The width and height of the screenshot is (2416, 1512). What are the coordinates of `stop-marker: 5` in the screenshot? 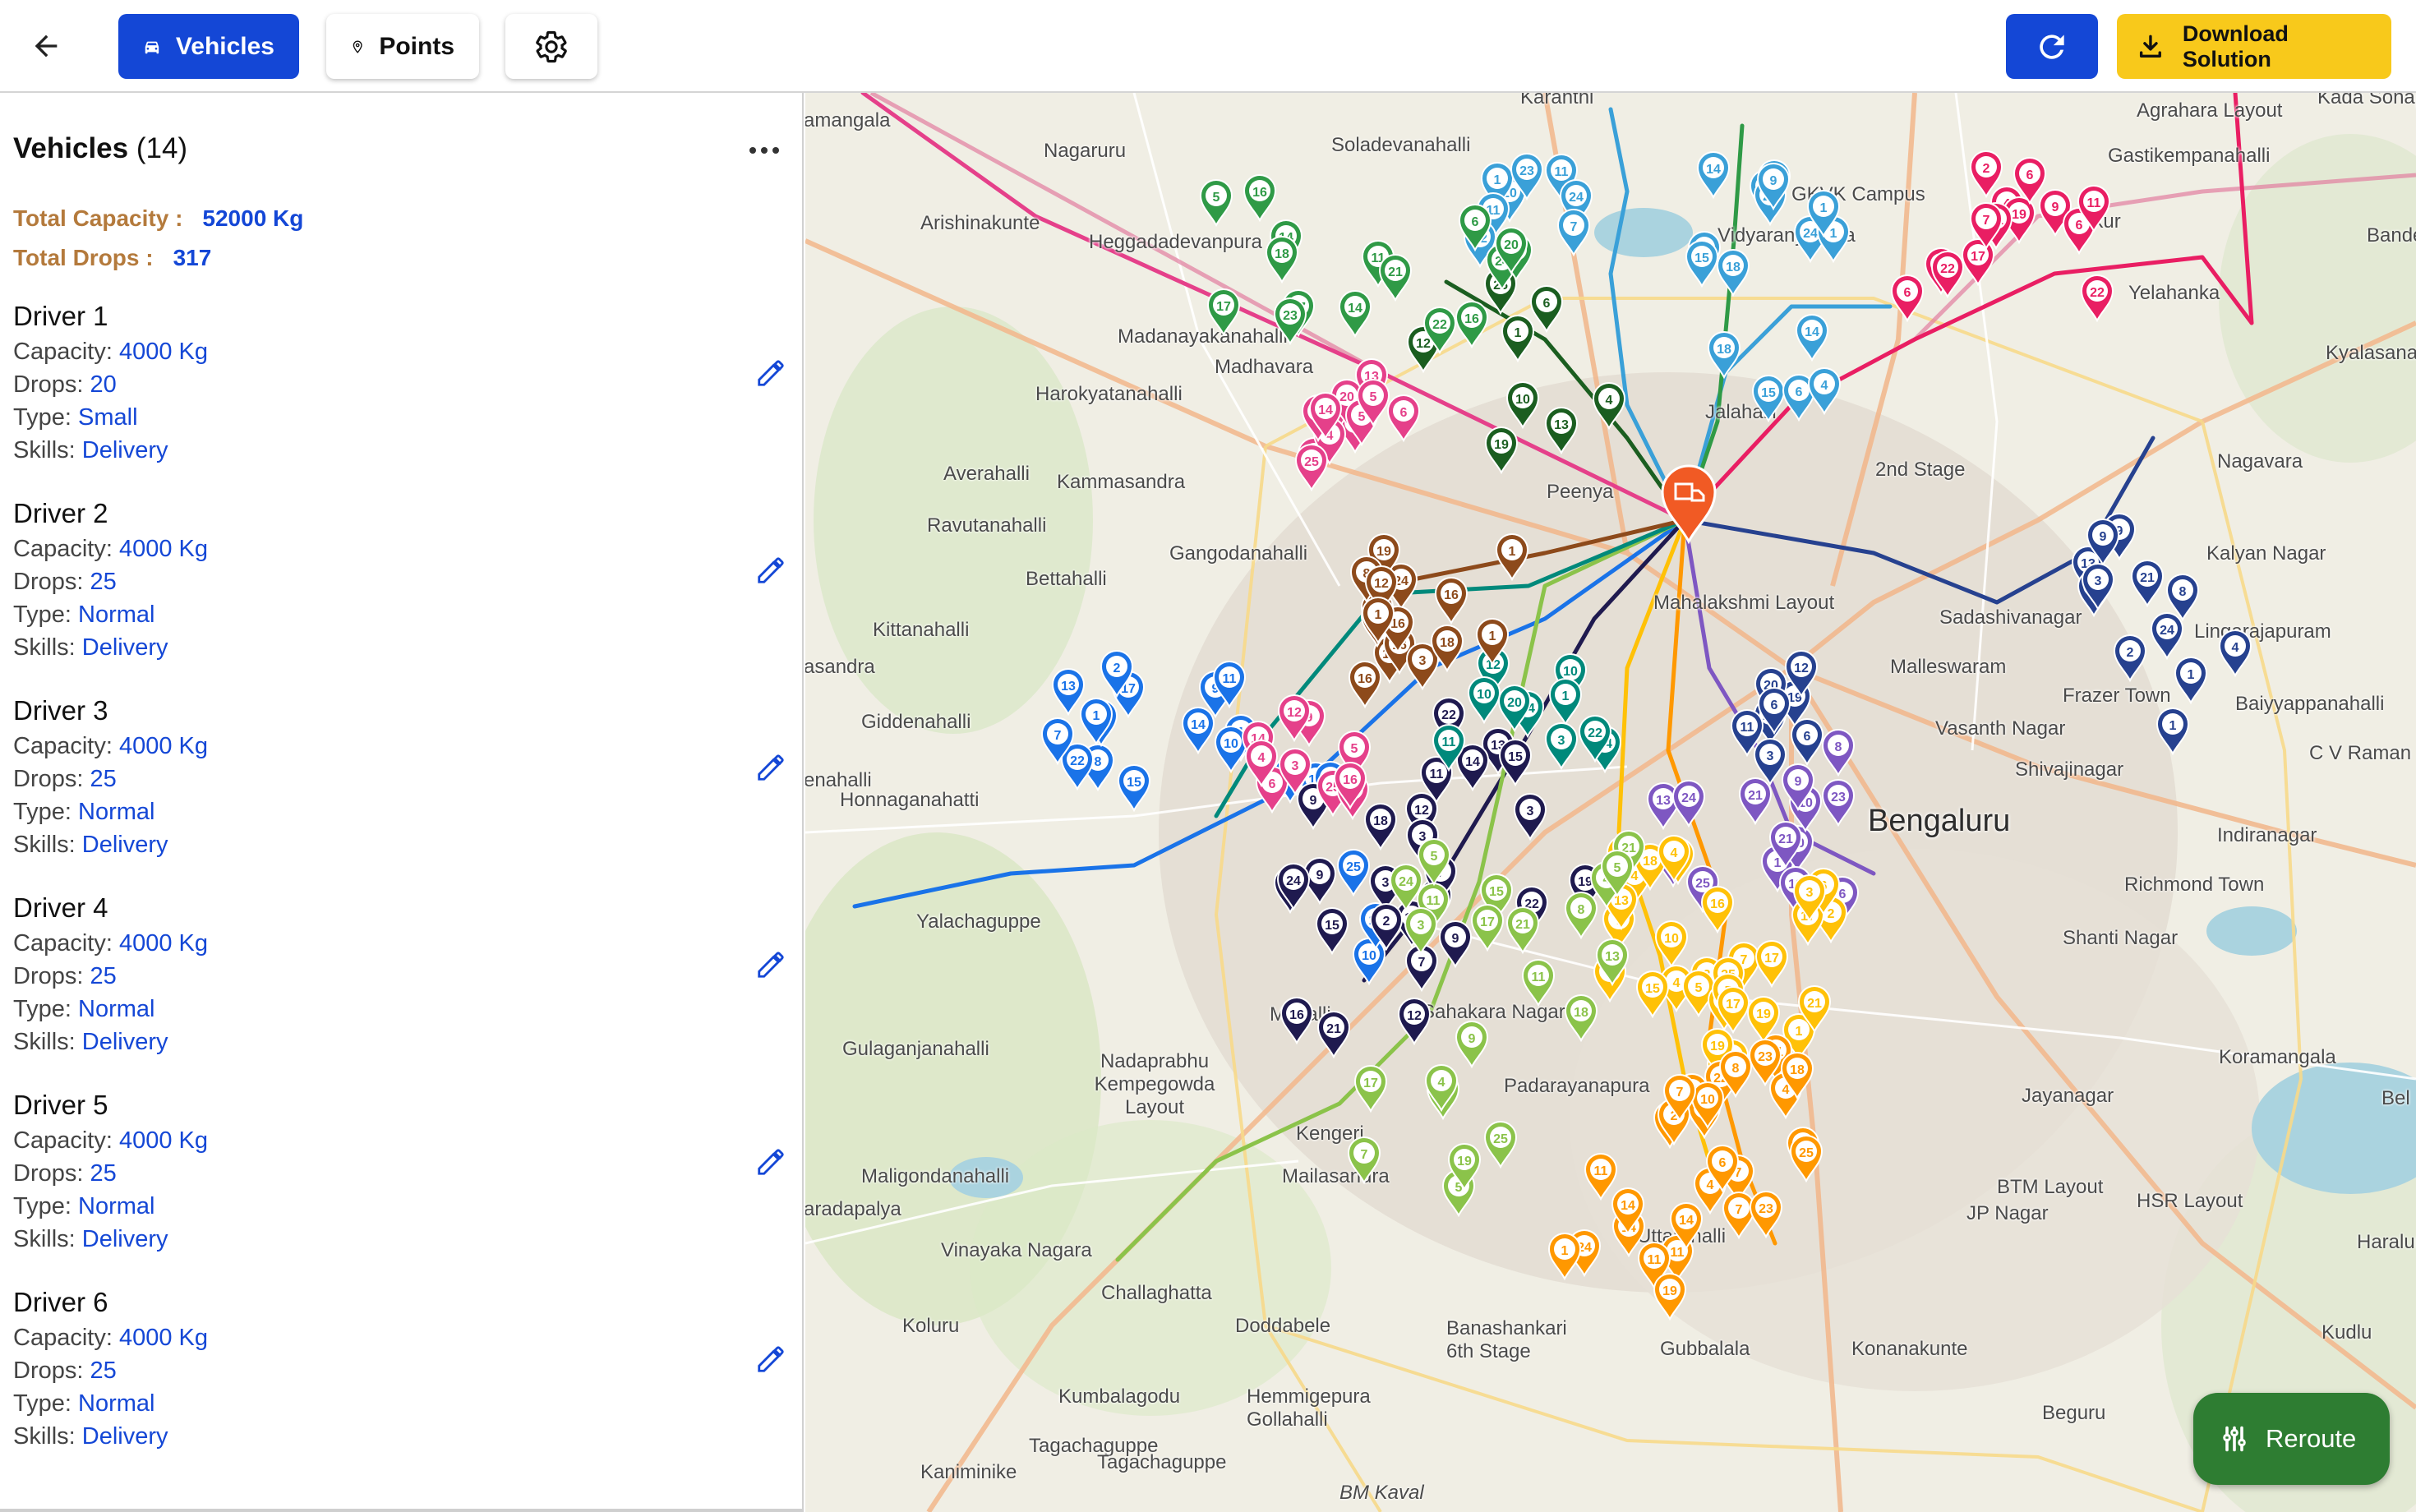 It's located at (1216, 204).